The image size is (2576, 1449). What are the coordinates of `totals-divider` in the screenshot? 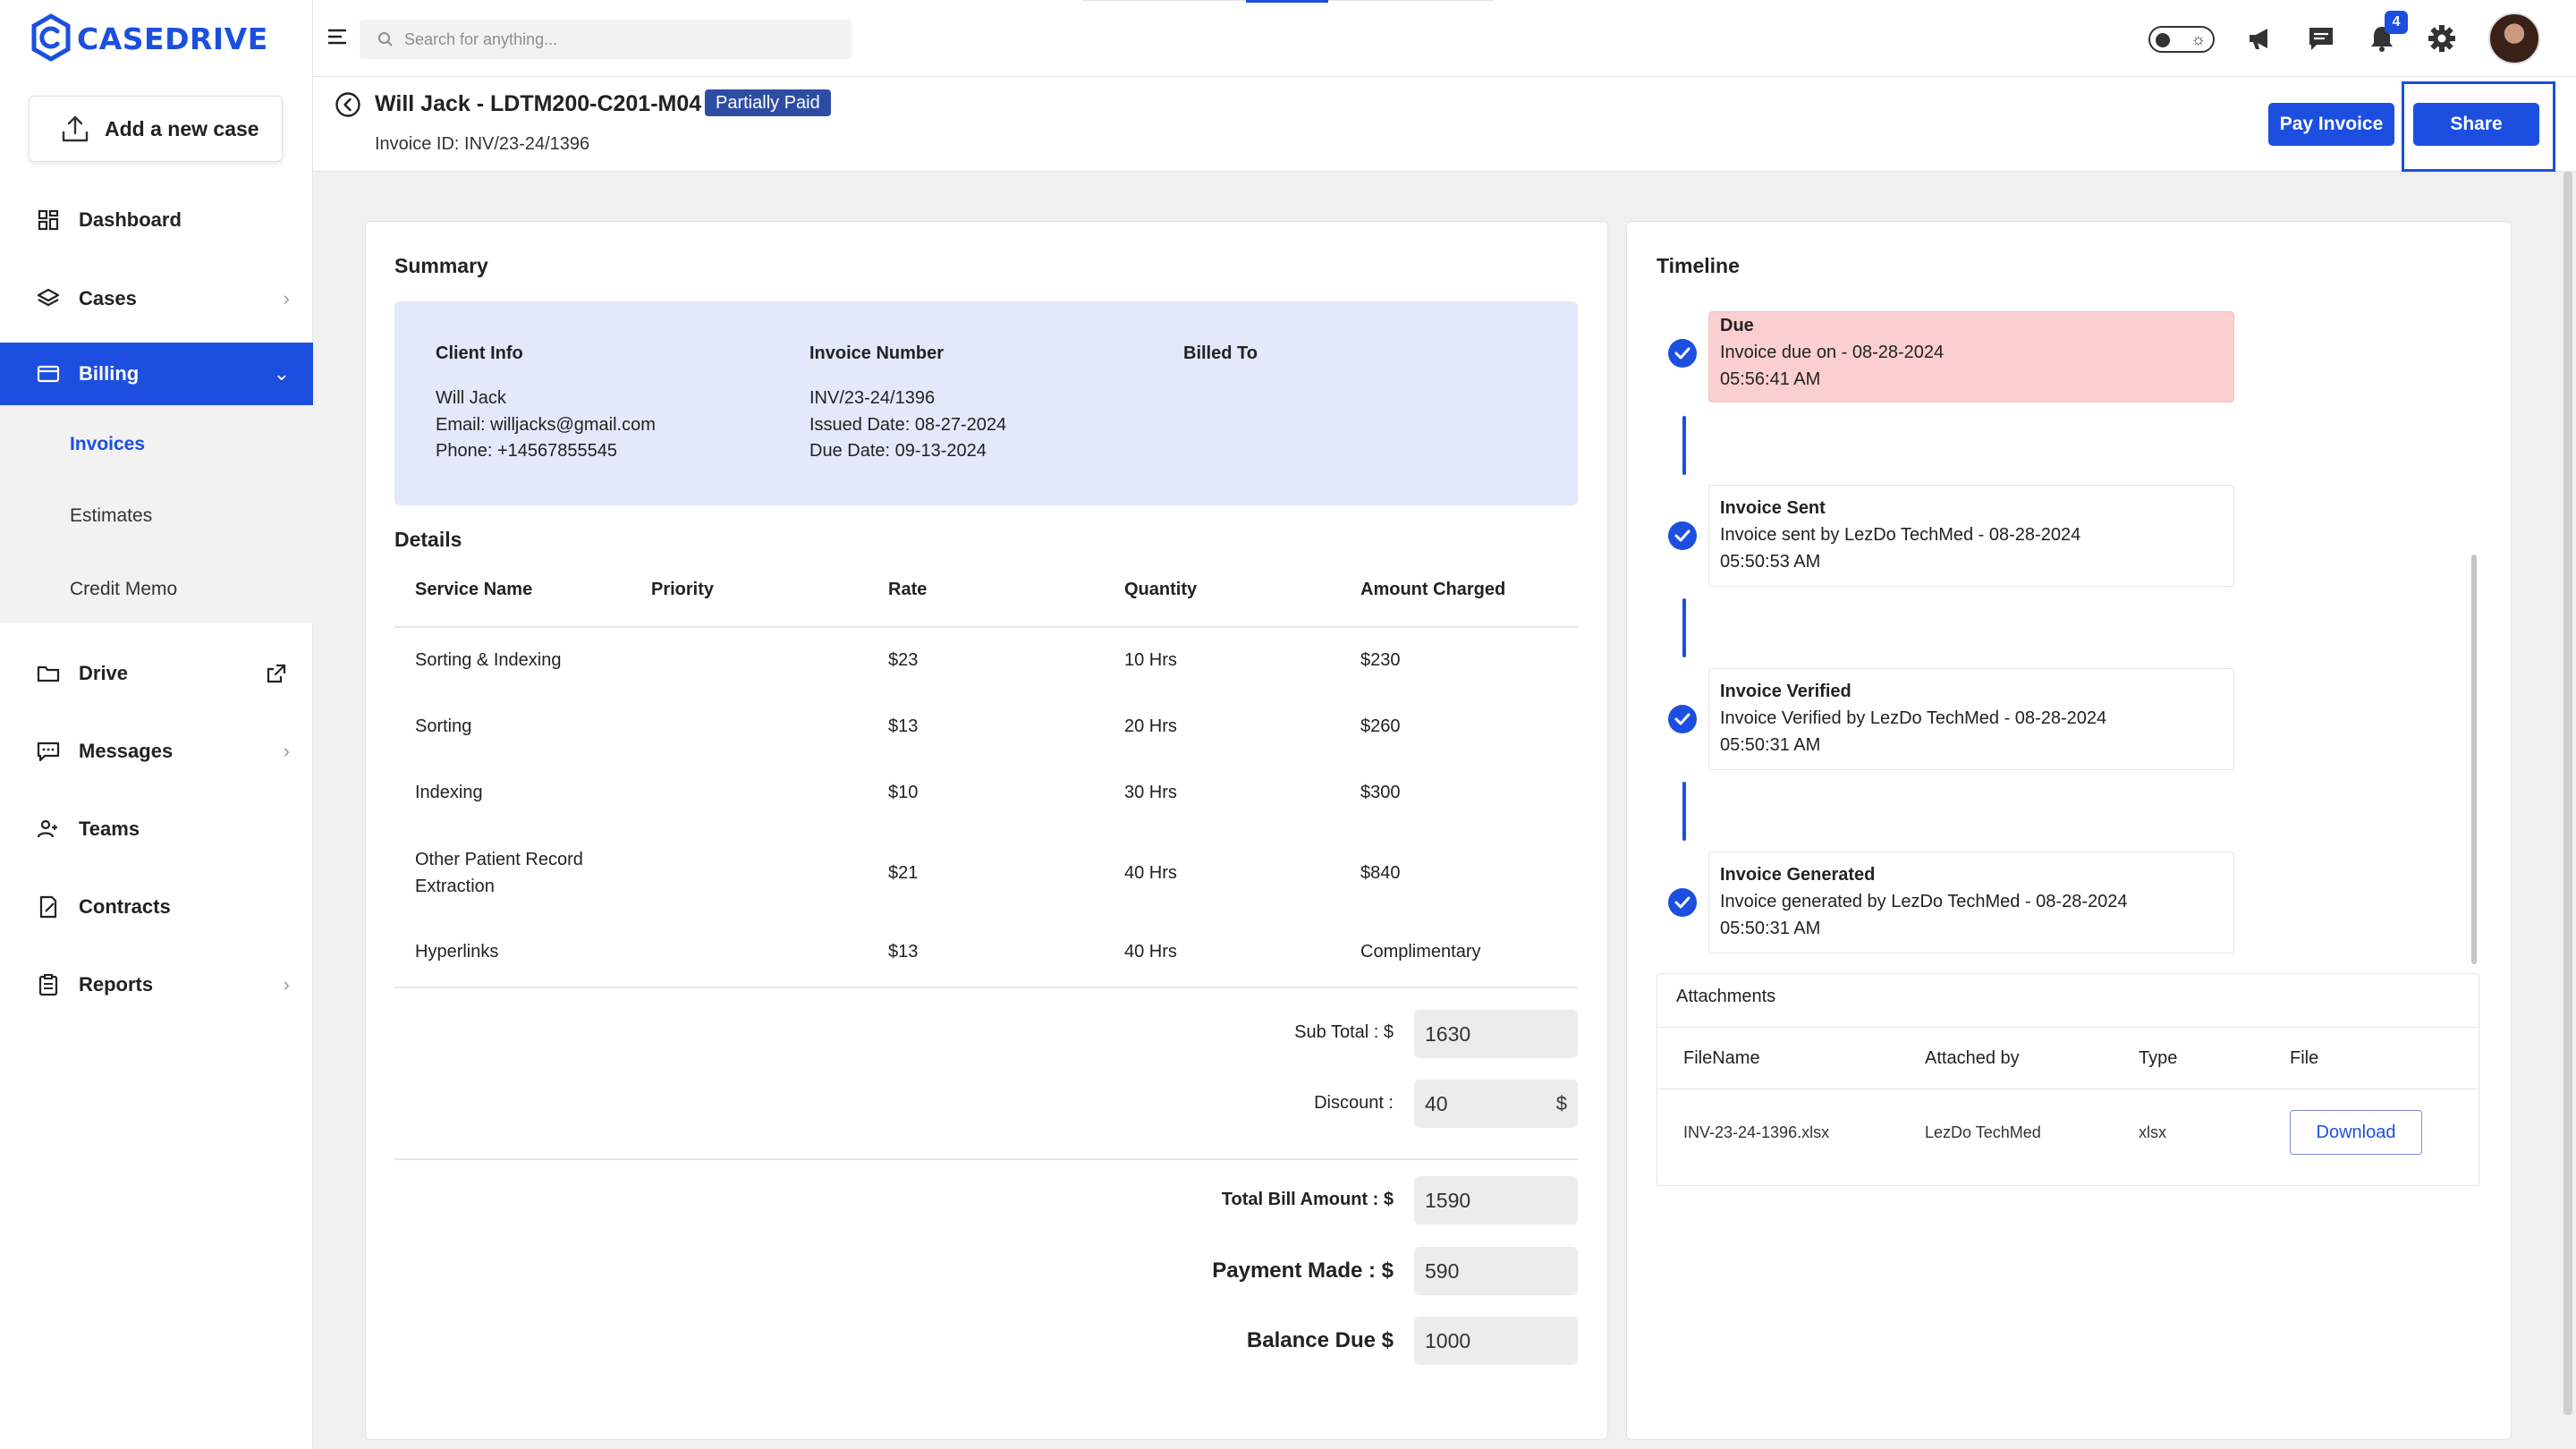 It's located at (986, 1159).